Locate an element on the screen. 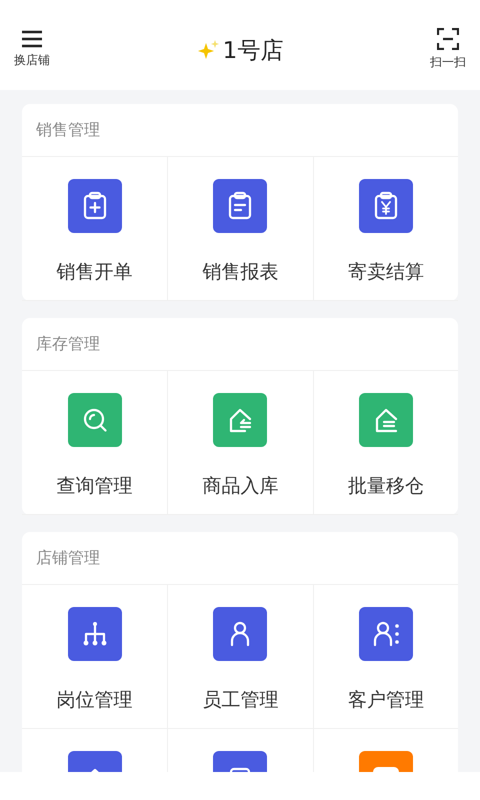 The height and width of the screenshot is (800, 480). menu-label: 寄卖结算 is located at coordinates (386, 272).